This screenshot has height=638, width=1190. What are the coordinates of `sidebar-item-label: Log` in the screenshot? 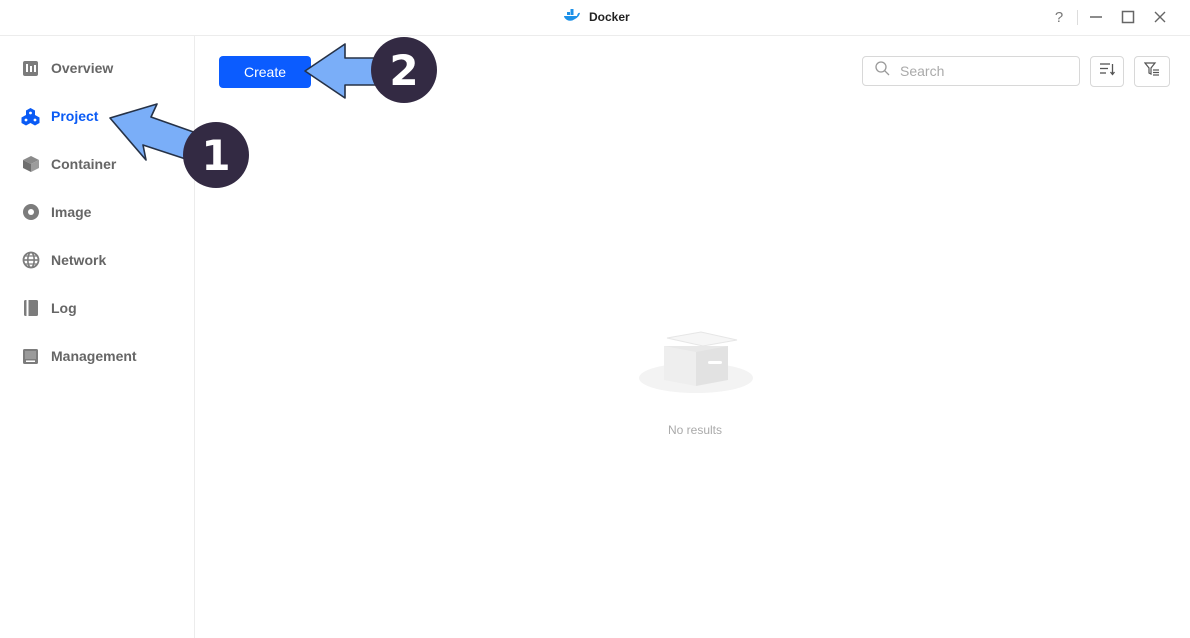 It's located at (64, 308).